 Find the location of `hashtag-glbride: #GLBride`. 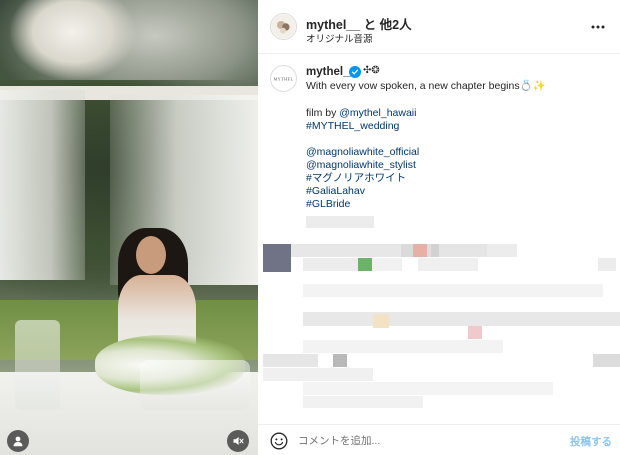

hashtag-glbride: #GLBride is located at coordinates (328, 204).